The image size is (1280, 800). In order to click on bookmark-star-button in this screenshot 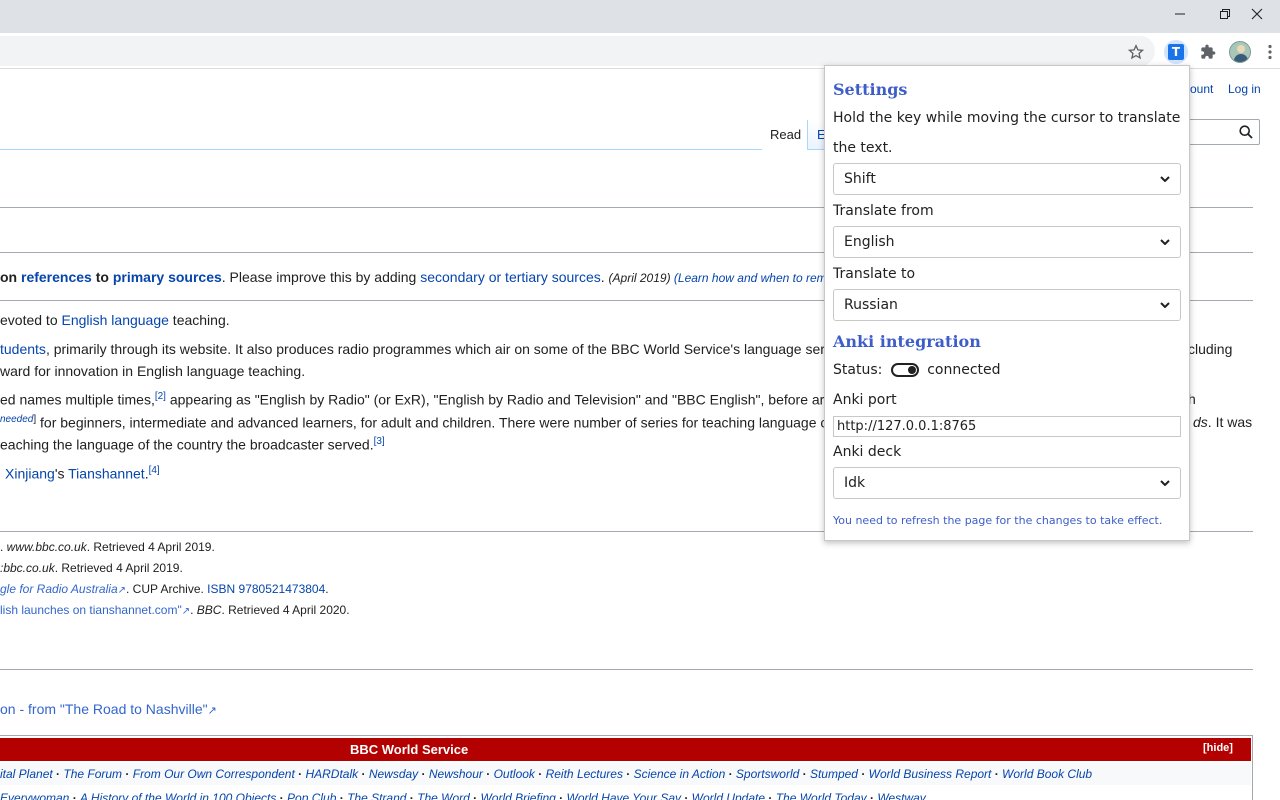, I will do `click(1136, 52)`.